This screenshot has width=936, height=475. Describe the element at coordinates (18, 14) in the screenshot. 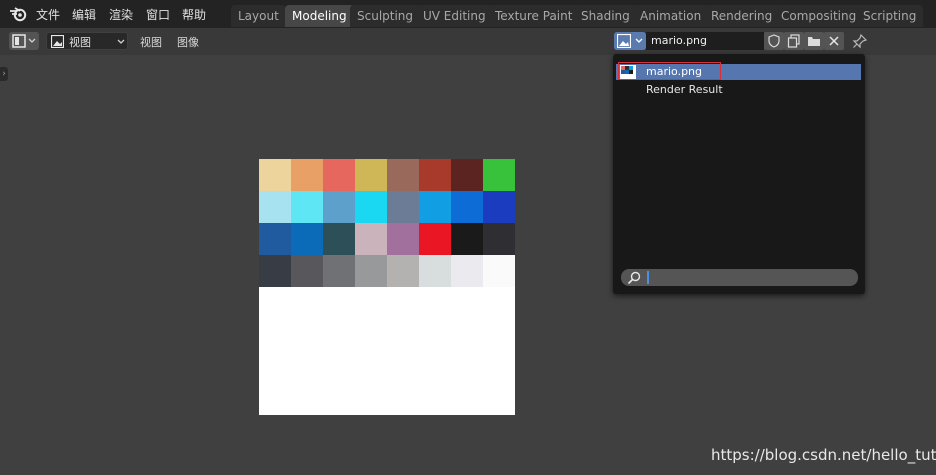

I see `blender-logo-icon` at that location.